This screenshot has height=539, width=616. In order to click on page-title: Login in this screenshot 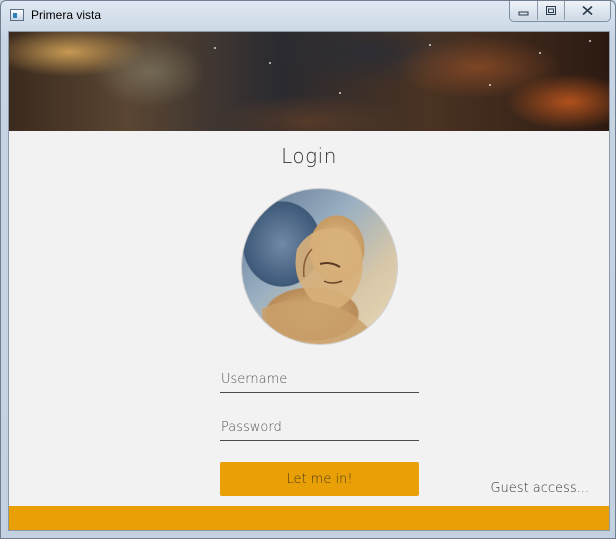, I will do `click(309, 156)`.